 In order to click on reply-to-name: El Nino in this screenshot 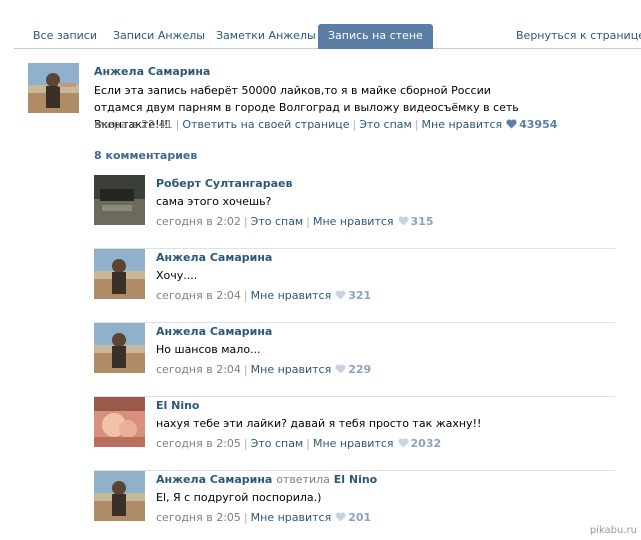, I will do `click(355, 479)`.